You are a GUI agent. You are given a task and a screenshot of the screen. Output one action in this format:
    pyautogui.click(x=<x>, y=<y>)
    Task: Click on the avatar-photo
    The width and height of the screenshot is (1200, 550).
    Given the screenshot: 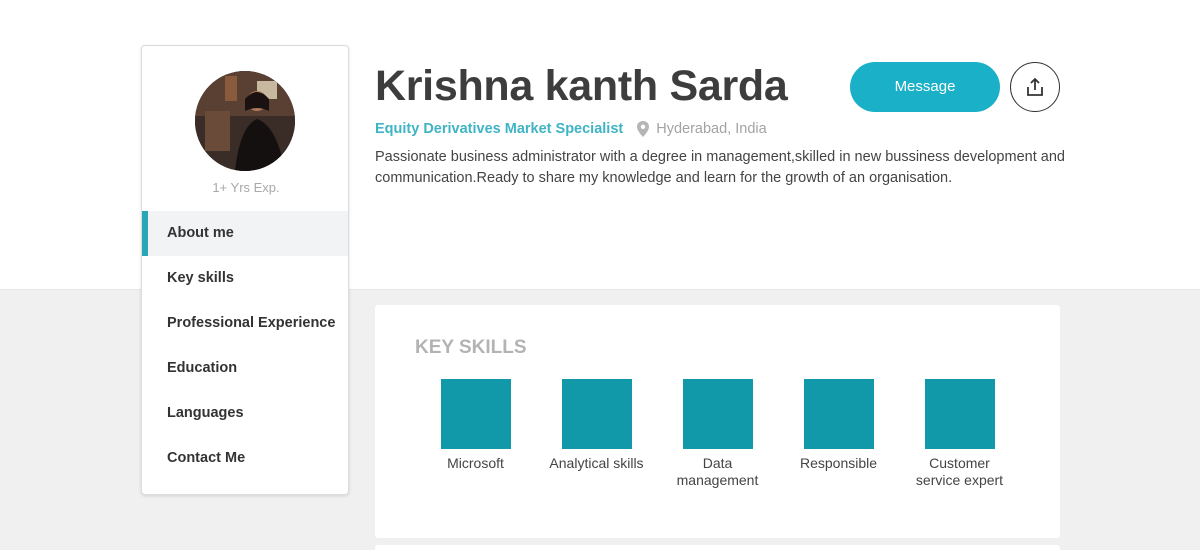 What is the action you would take?
    pyautogui.click(x=245, y=121)
    